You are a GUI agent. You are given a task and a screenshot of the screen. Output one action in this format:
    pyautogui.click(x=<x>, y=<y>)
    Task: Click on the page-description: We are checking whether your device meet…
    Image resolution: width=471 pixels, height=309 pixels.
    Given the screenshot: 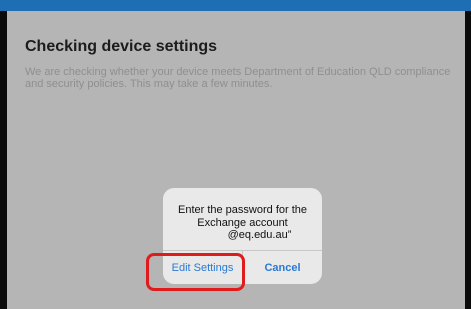 What is the action you would take?
    pyautogui.click(x=238, y=78)
    